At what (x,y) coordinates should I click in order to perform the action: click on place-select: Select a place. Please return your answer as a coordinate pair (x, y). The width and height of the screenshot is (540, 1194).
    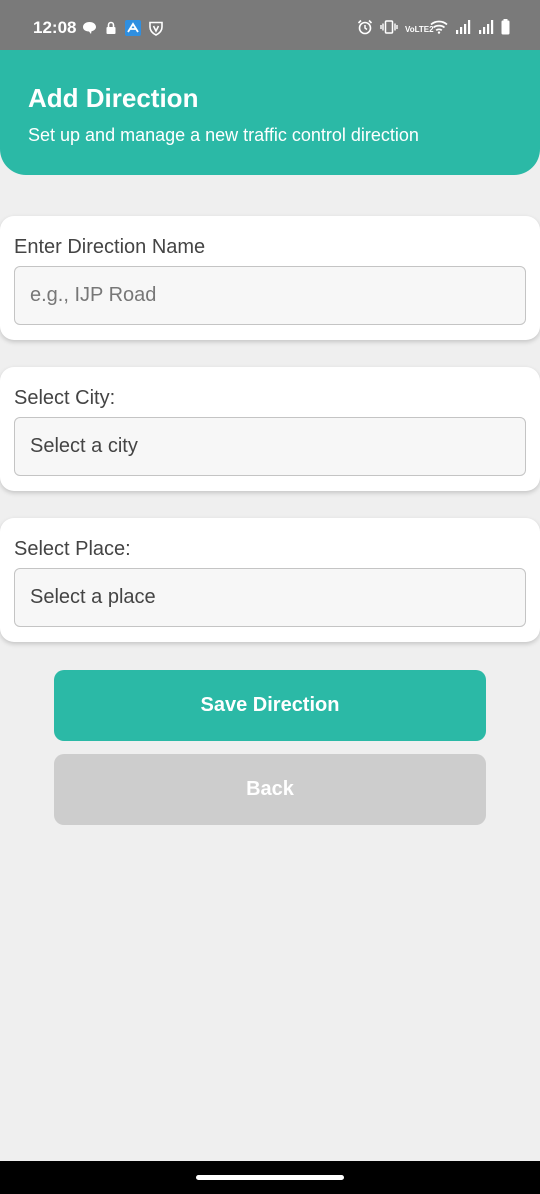
    Looking at the image, I should click on (270, 597).